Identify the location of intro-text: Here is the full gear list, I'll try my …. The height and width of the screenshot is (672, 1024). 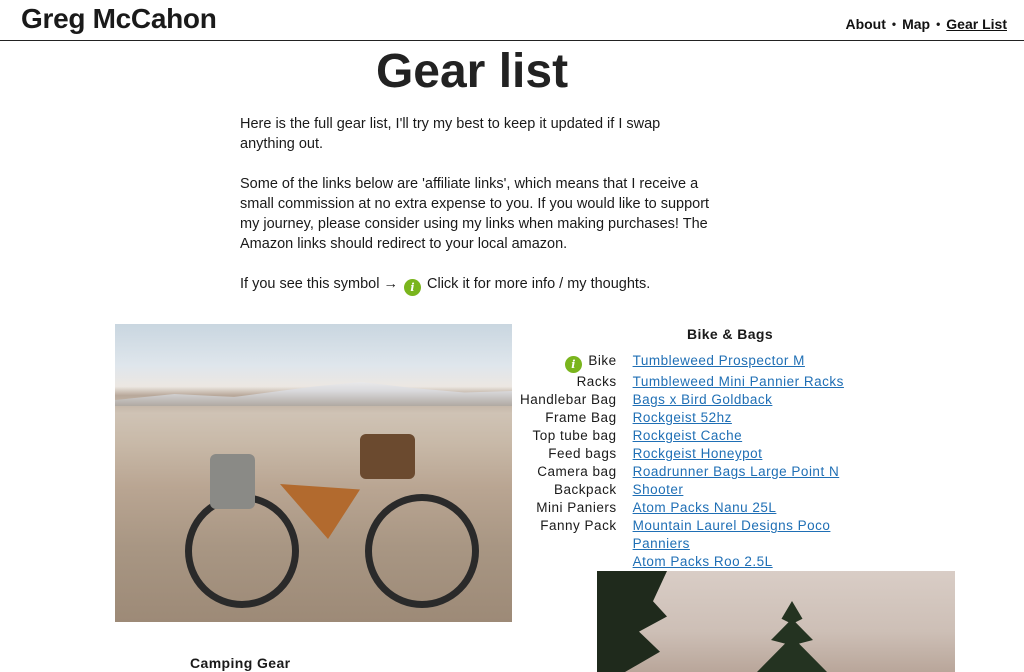
(477, 215).